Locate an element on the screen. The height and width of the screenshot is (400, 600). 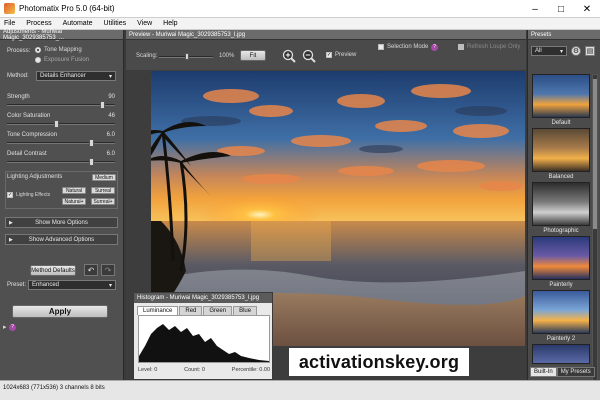
tab-luminance: Luminance is located at coordinates (158, 310).